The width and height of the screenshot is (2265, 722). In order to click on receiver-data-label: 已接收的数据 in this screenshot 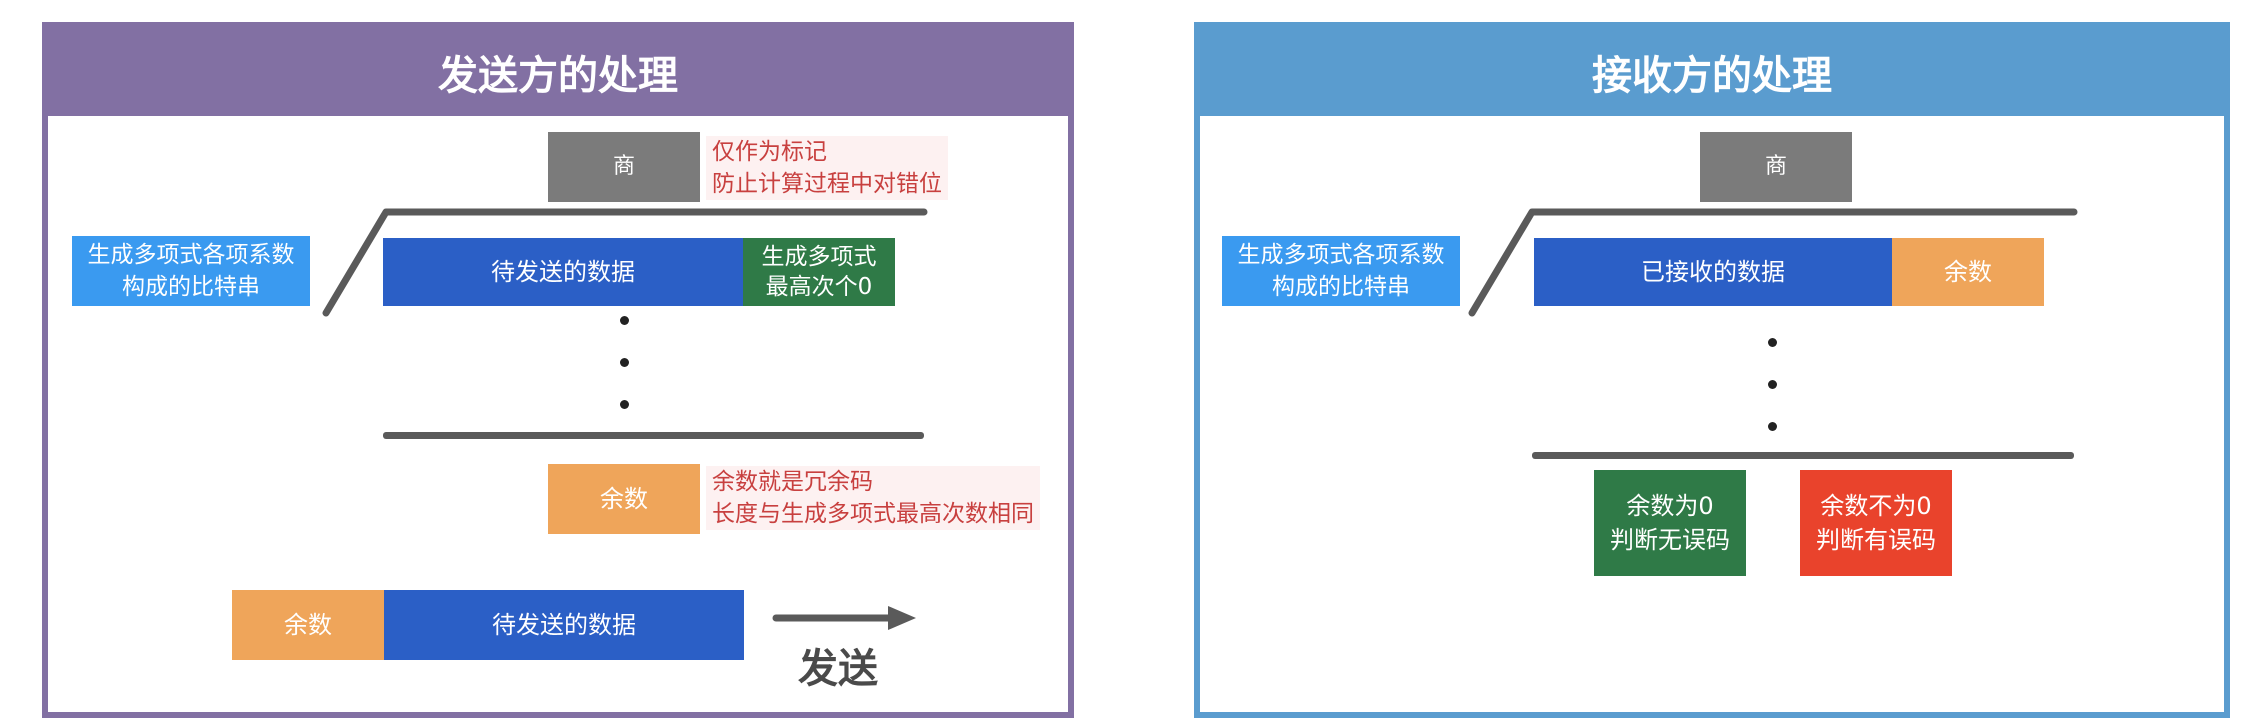, I will do `click(1713, 272)`.